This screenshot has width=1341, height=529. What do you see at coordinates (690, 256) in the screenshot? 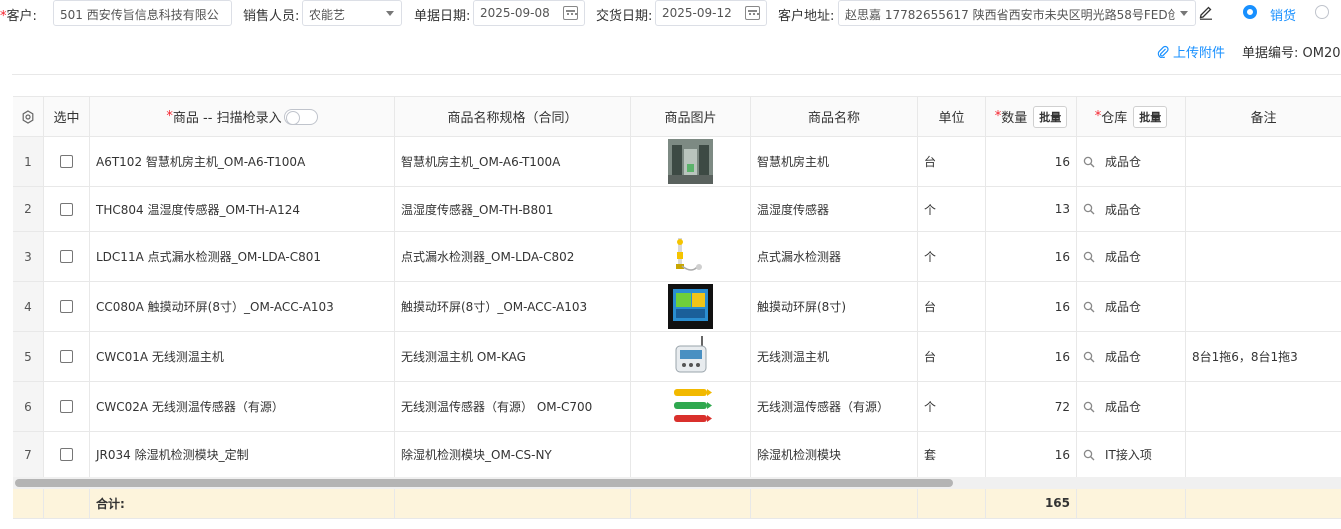
I see `leak-detector-thumbnail` at bounding box center [690, 256].